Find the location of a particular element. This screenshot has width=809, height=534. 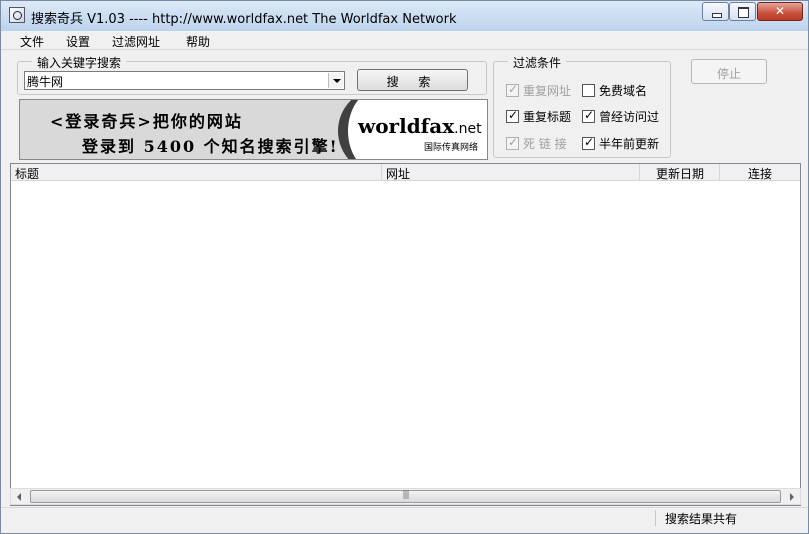

close-button is located at coordinates (780, 11).